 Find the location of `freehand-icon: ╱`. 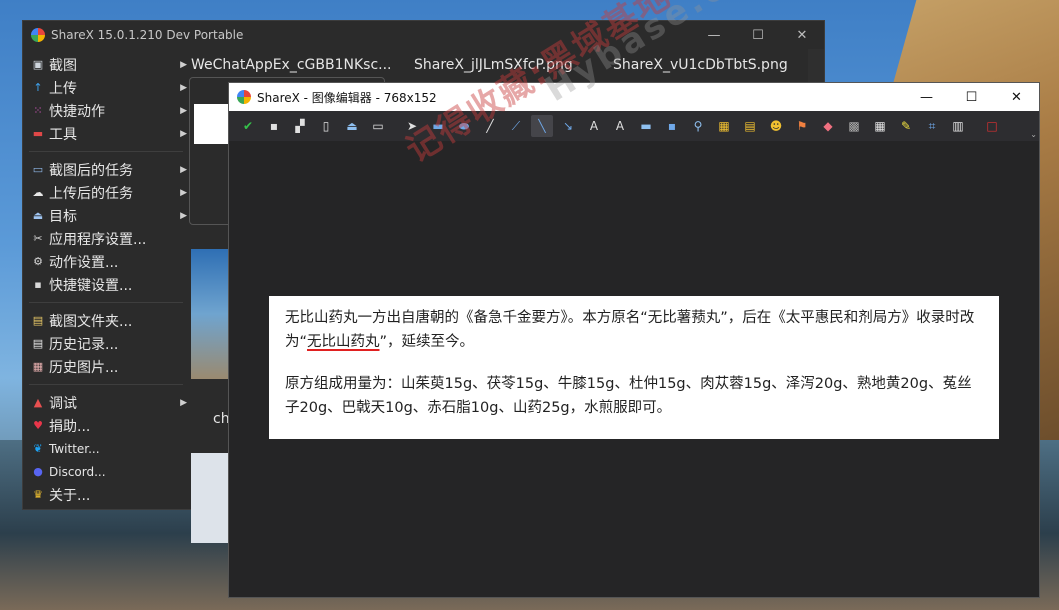

freehand-icon: ╱ is located at coordinates (490, 126).